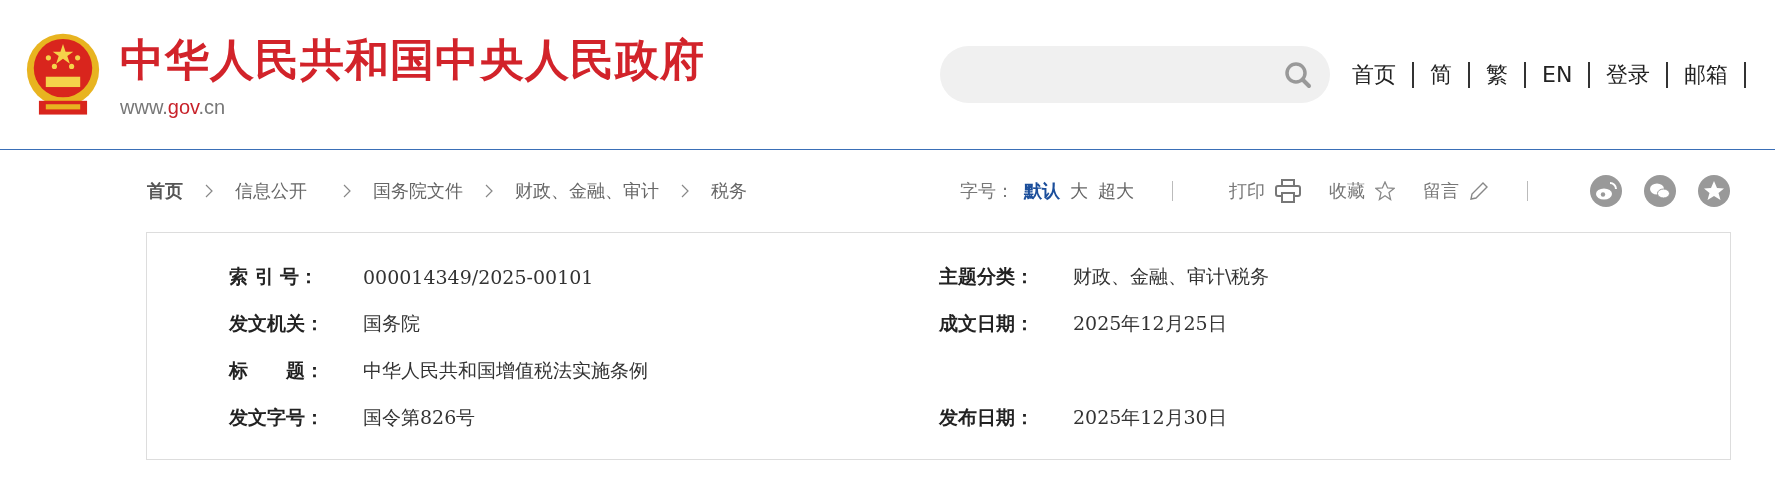 This screenshot has width=1775, height=482. Describe the element at coordinates (165, 191) in the screenshot. I see `breadcrumb-link: 首页` at that location.